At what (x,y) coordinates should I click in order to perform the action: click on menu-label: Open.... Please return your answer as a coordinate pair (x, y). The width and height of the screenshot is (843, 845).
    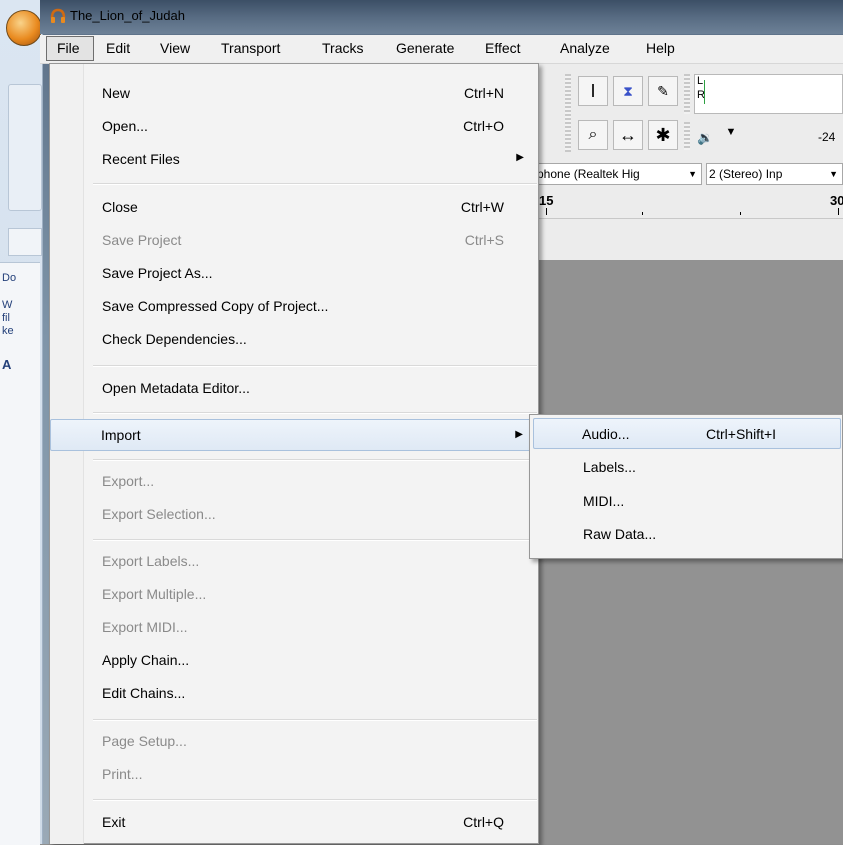
    Looking at the image, I should click on (125, 126).